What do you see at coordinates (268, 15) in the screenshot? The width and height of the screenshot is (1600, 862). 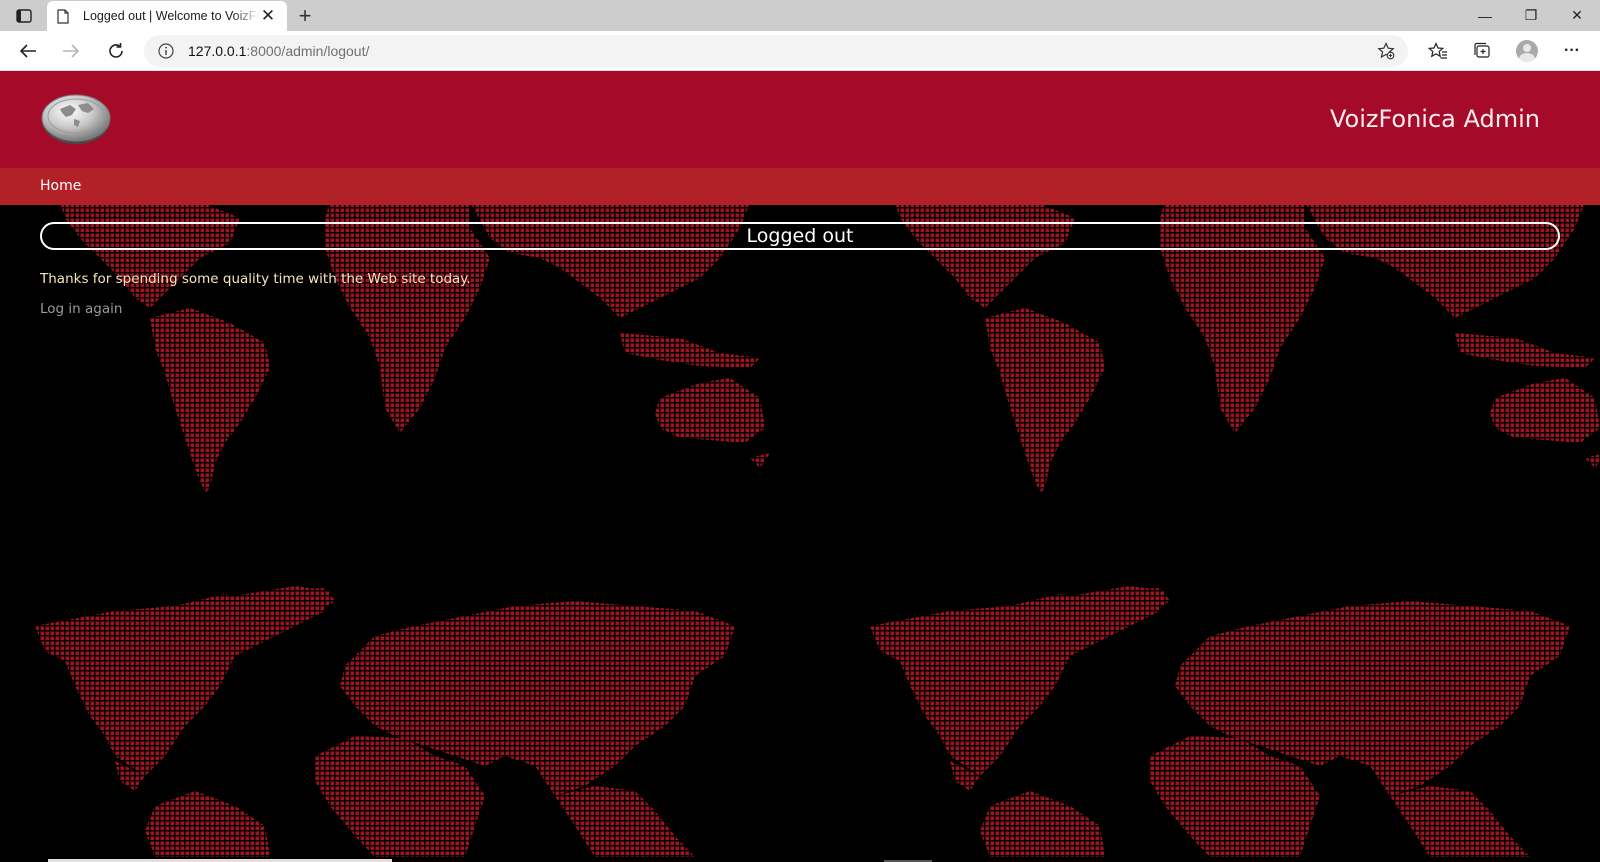 I see `tab-close-button: ✕` at bounding box center [268, 15].